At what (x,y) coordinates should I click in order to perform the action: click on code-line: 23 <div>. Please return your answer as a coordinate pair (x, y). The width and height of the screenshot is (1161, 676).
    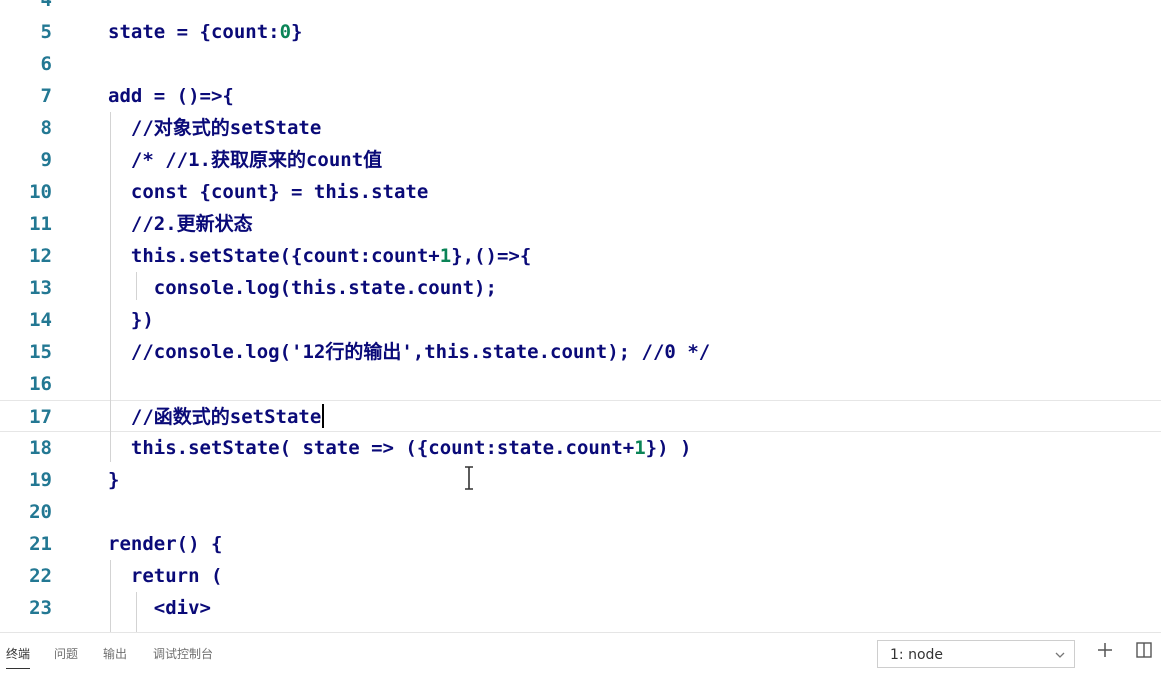
    Looking at the image, I should click on (580, 608).